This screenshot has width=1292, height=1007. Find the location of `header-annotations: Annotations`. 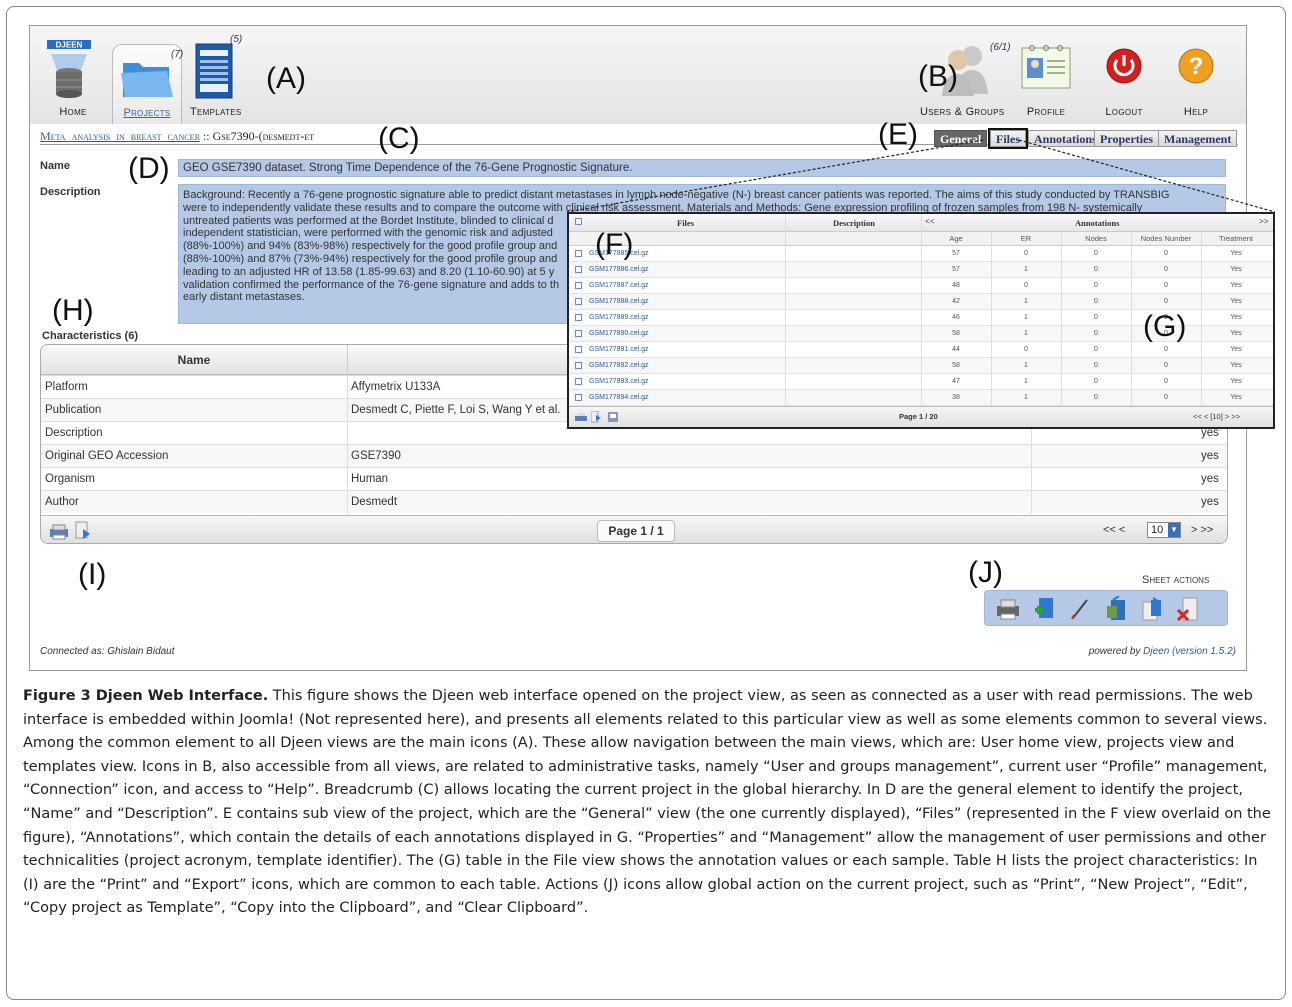

header-annotations: Annotations is located at coordinates (1097, 223).